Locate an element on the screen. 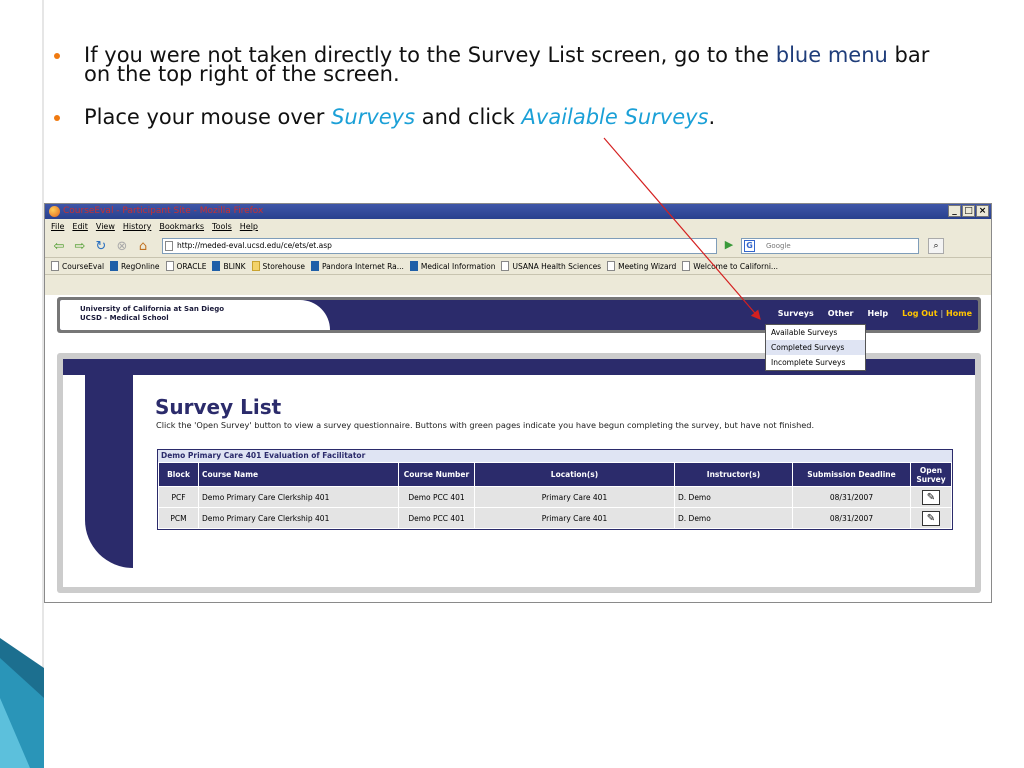  bookmark-label: Medical Information is located at coordinates (458, 266).